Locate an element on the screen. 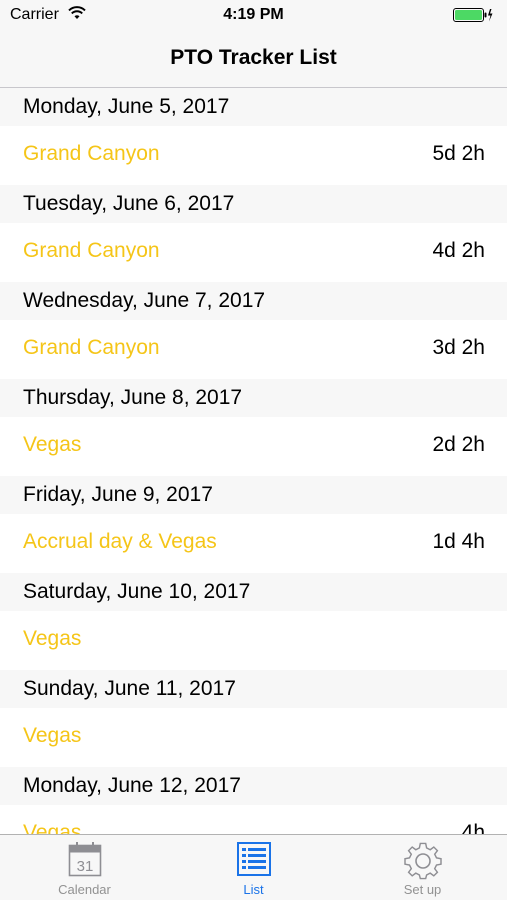  section-header: Monday, June 5, 2017 is located at coordinates (253, 107).